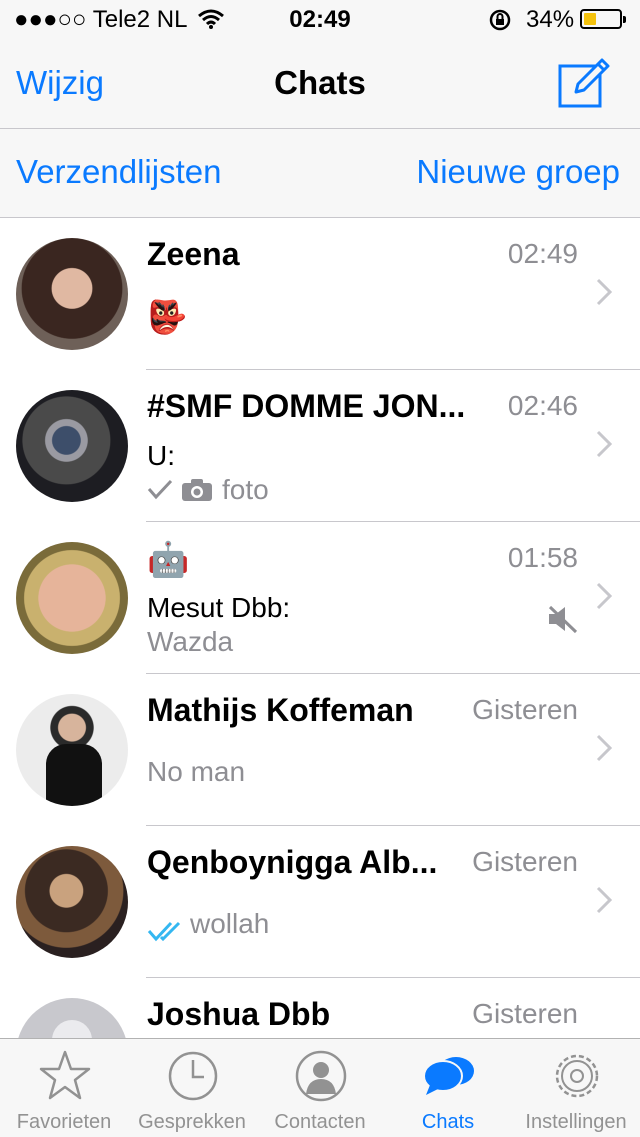 This screenshot has height=1137, width=640. Describe the element at coordinates (320, 1122) in the screenshot. I see `tab-label: Contacten` at that location.